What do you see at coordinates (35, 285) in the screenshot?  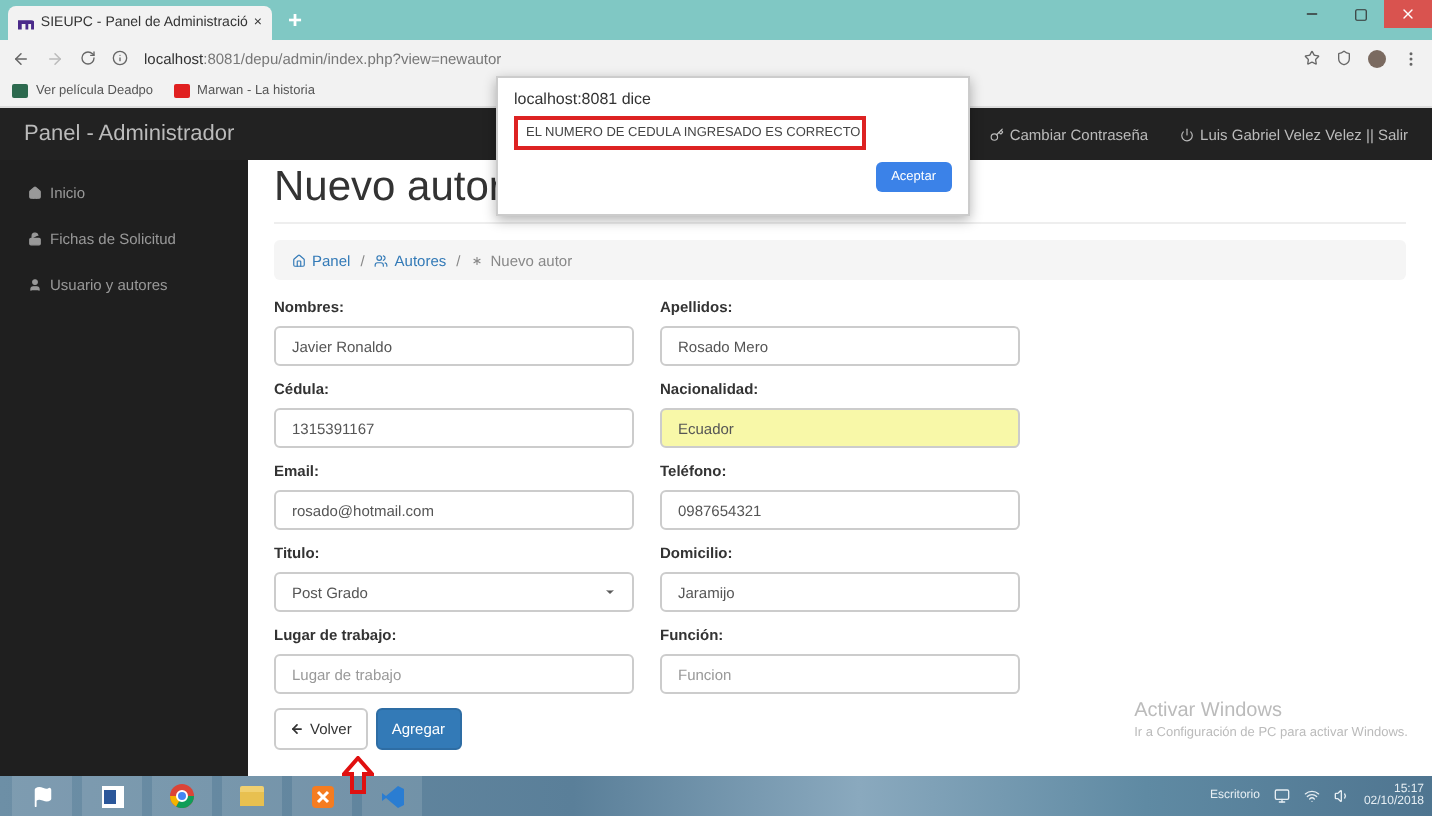 I see `user-icon` at bounding box center [35, 285].